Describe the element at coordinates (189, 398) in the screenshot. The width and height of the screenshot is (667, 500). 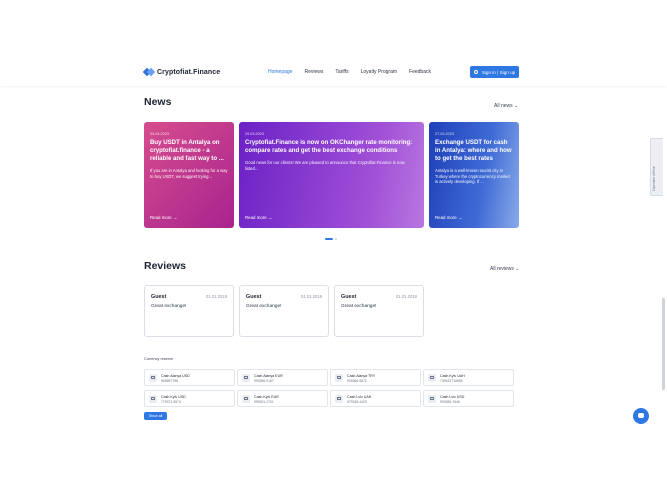
I see `reserve-item: Cash Kyiv USD 779371.9574` at that location.